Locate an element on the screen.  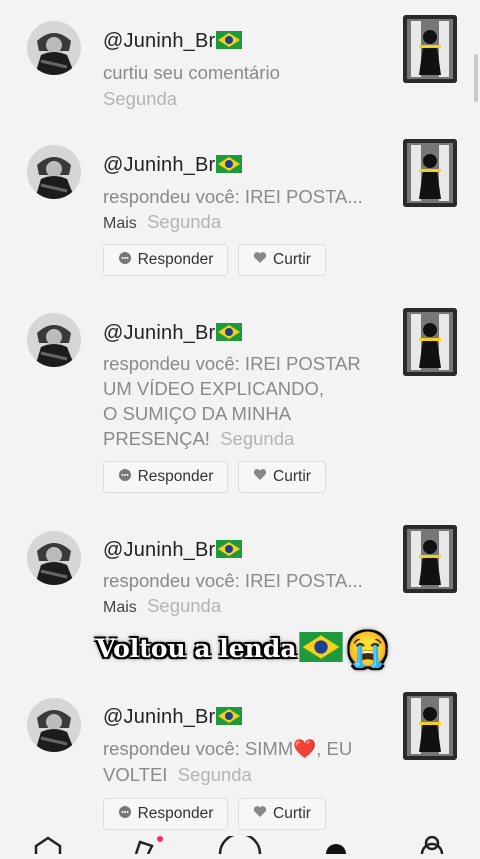
notification-text-line: PRESENÇA! is located at coordinates (156, 438).